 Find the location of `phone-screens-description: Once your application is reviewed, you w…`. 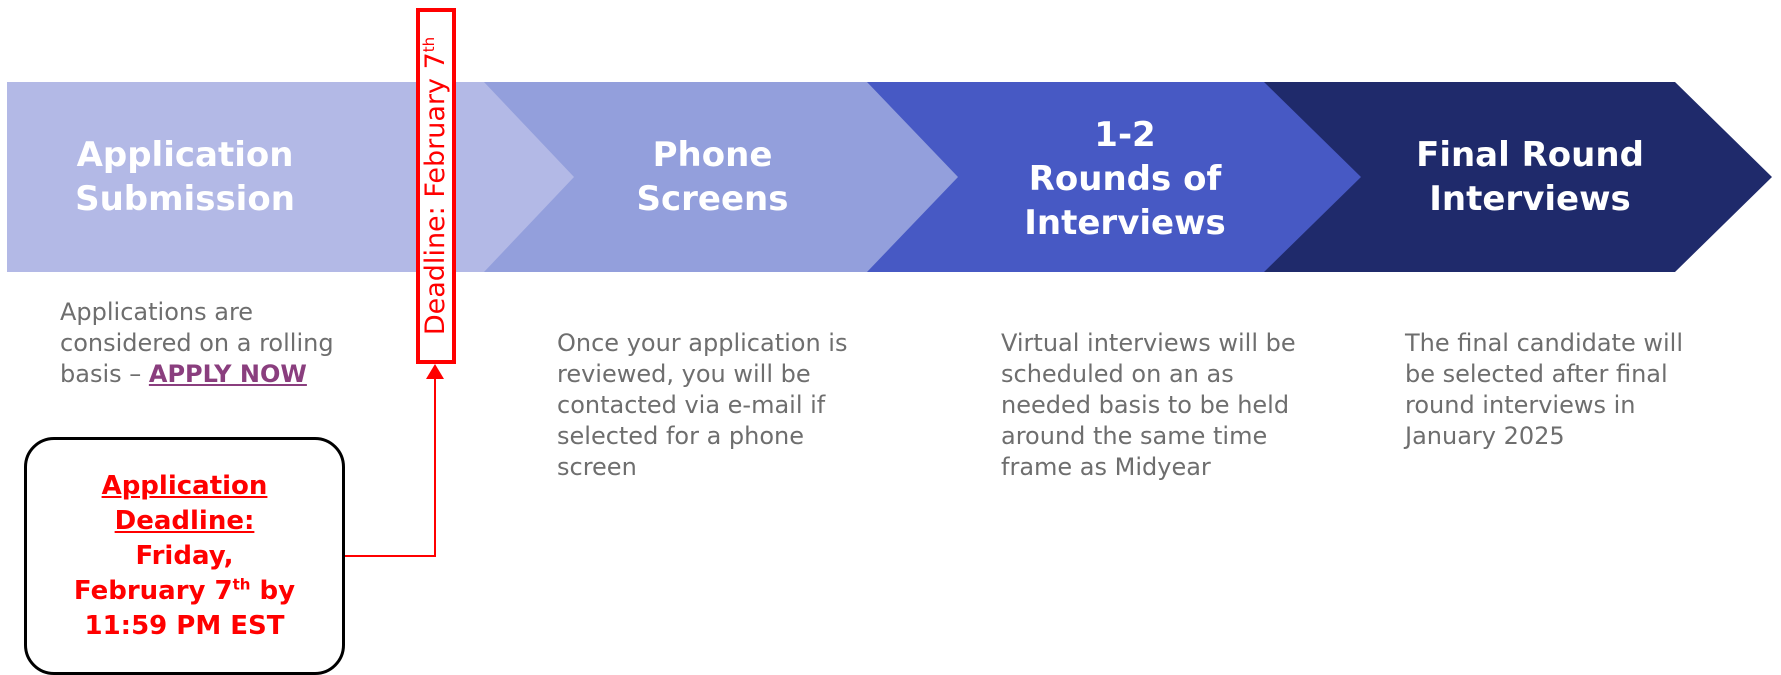

phone-screens-description: Once your application is reviewed, you w… is located at coordinates (702, 405).